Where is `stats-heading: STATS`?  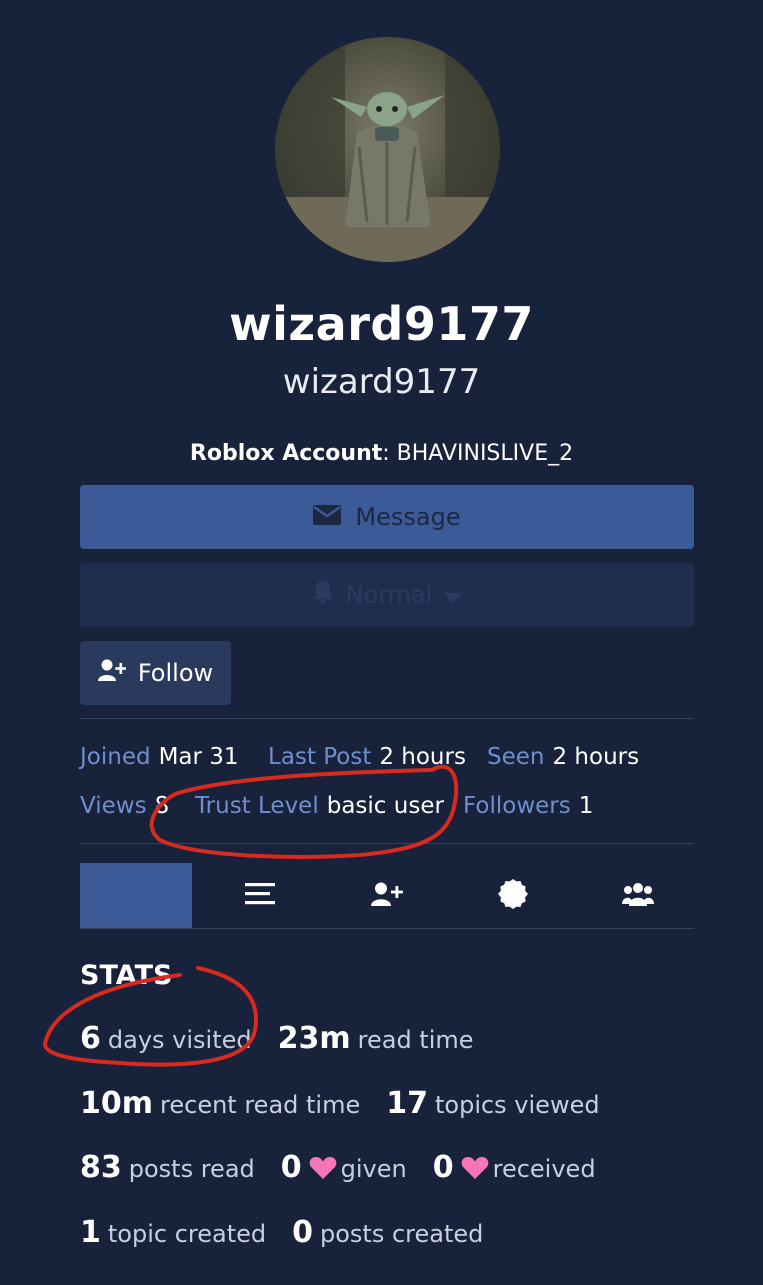
stats-heading: STATS is located at coordinates (126, 975).